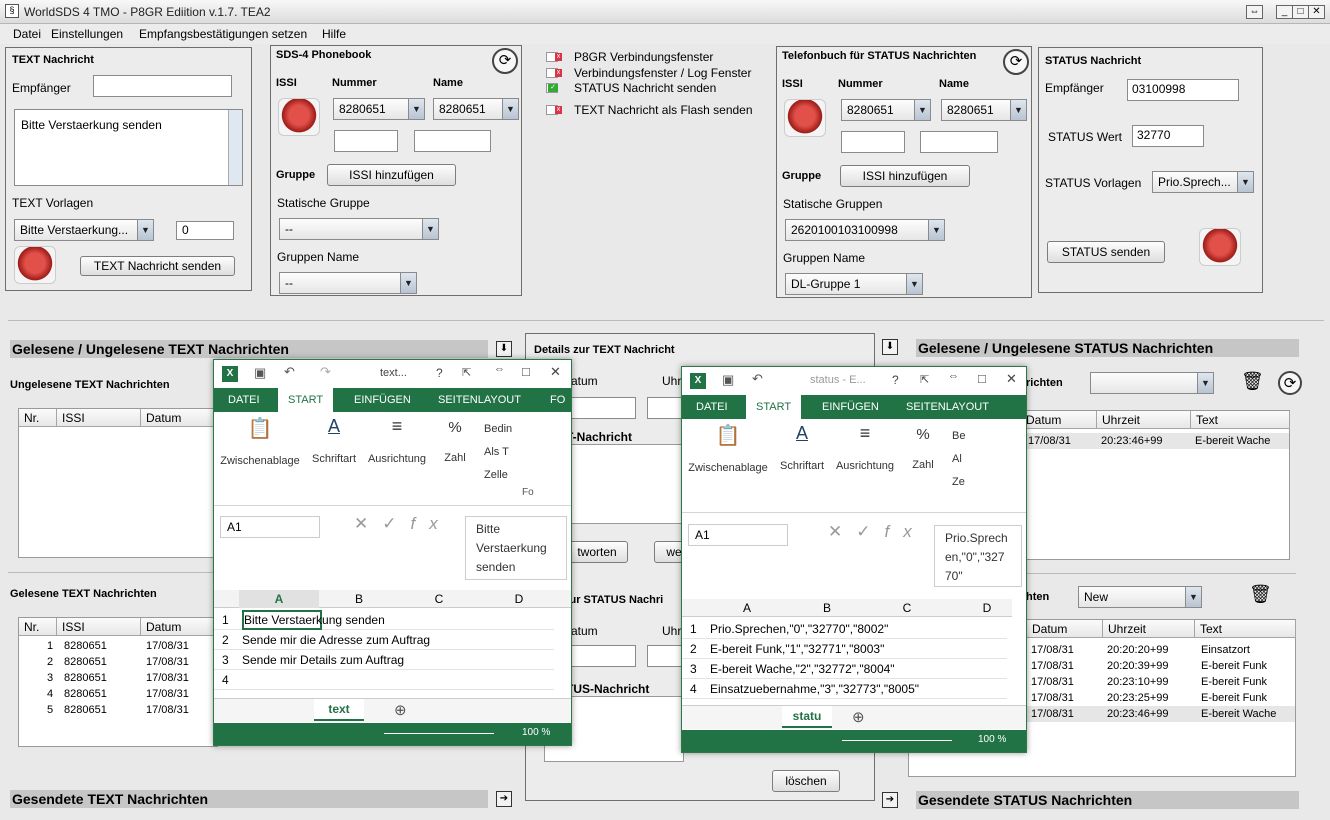 The width and height of the screenshot is (1330, 820). Describe the element at coordinates (886, 110) in the screenshot. I see `number-select: 8280651 ▼` at that location.